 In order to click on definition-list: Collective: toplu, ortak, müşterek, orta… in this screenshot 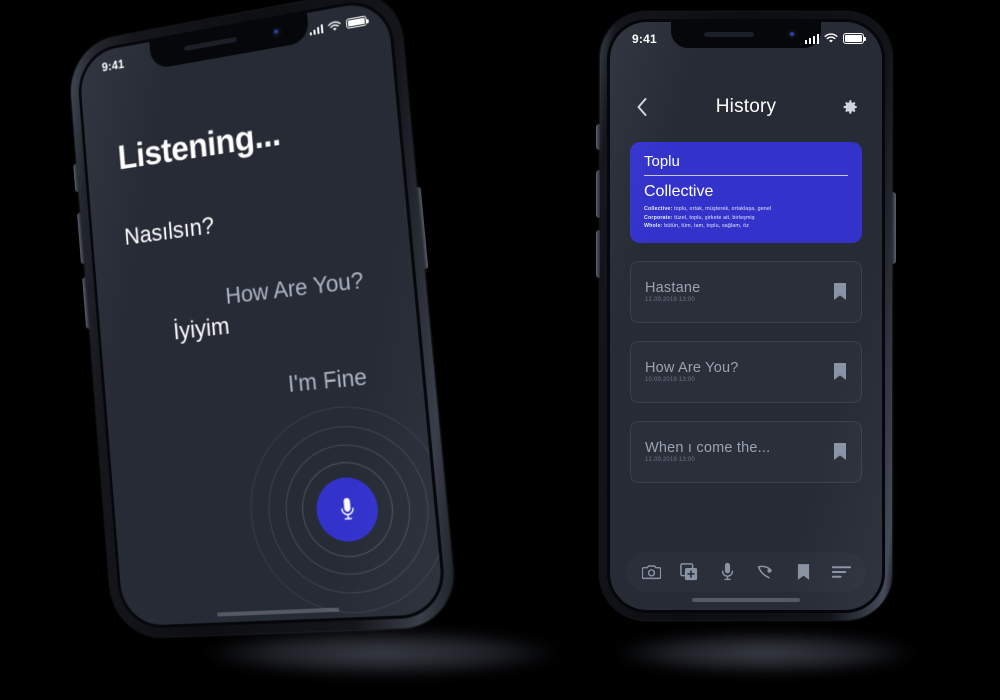, I will do `click(746, 218)`.